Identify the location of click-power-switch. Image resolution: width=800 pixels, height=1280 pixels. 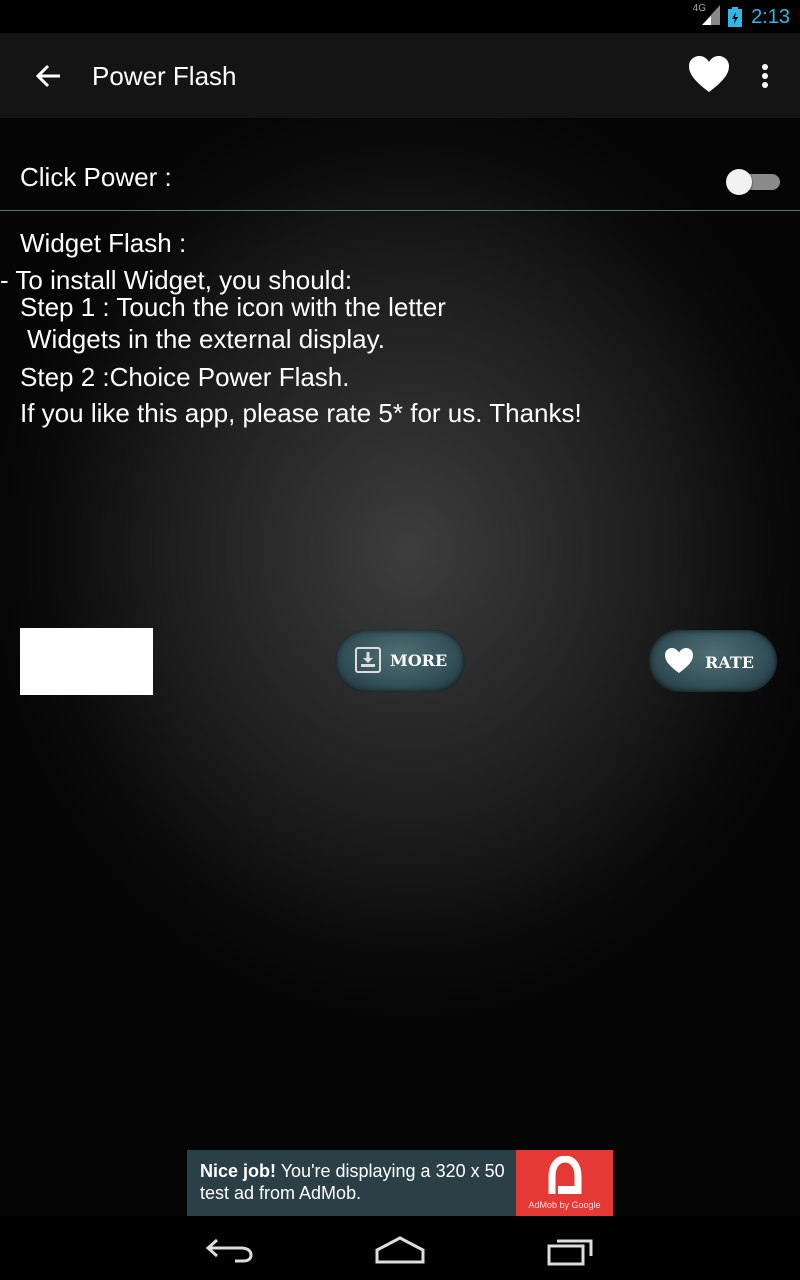
(753, 181).